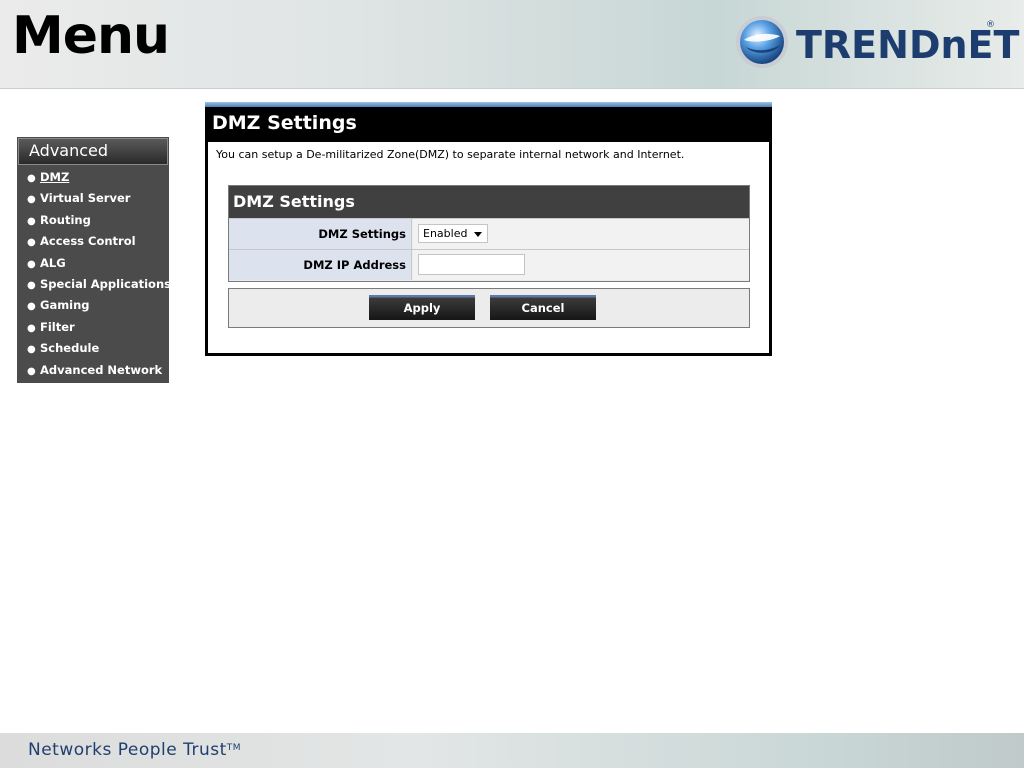 This screenshot has width=1024, height=768. I want to click on sidebar-item-schedule: ● Schedule, so click(93, 348).